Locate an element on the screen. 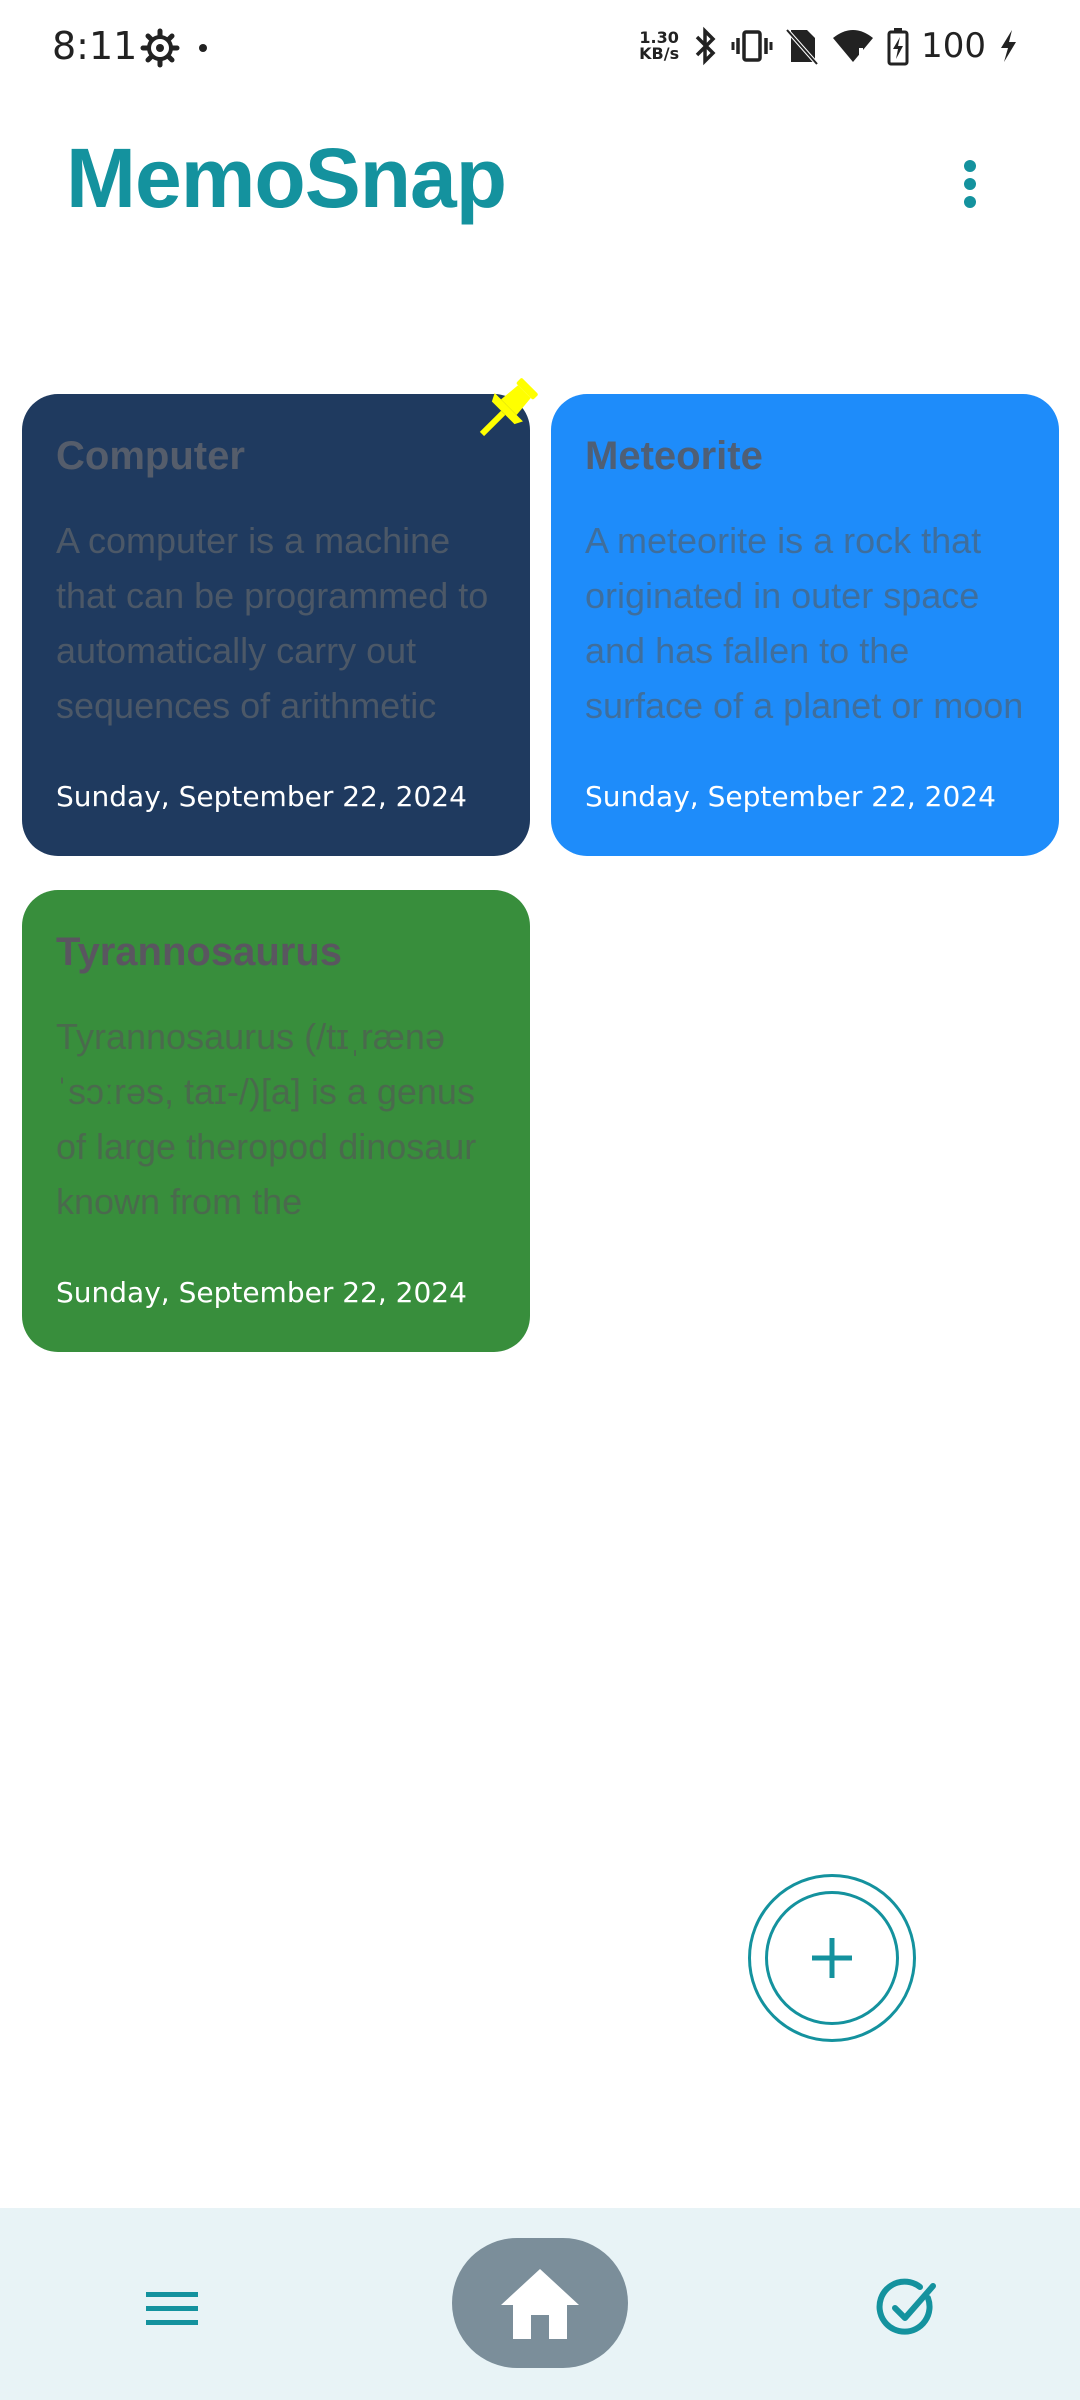 This screenshot has width=1080, height=2400. nav-home-button is located at coordinates (540, 2303).